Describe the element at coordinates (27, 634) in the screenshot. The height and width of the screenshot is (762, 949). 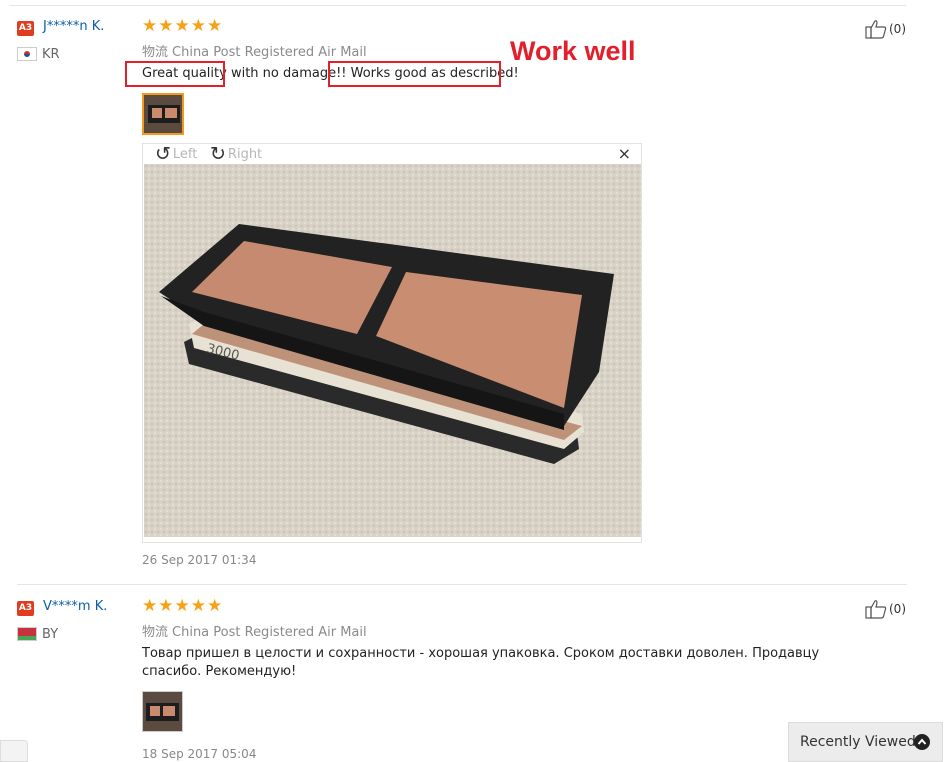
I see `flag-by-icon` at that location.